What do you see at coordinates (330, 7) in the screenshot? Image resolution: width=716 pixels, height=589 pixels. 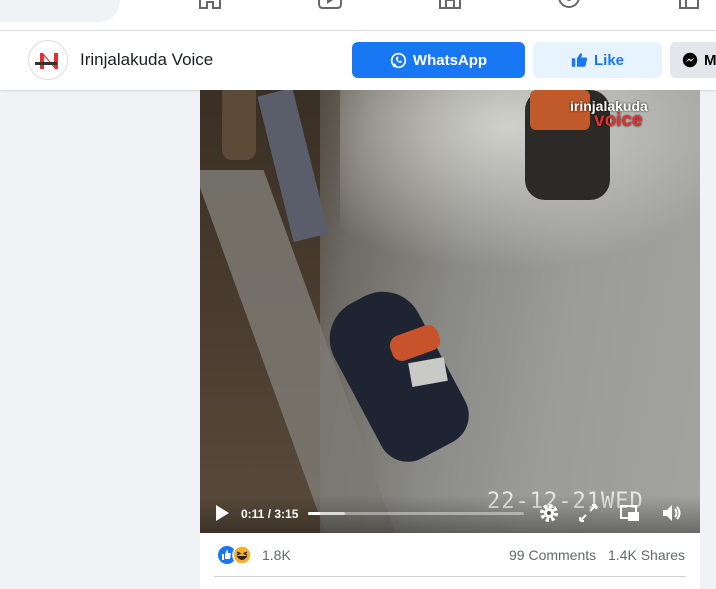 I see `watch-icon` at bounding box center [330, 7].